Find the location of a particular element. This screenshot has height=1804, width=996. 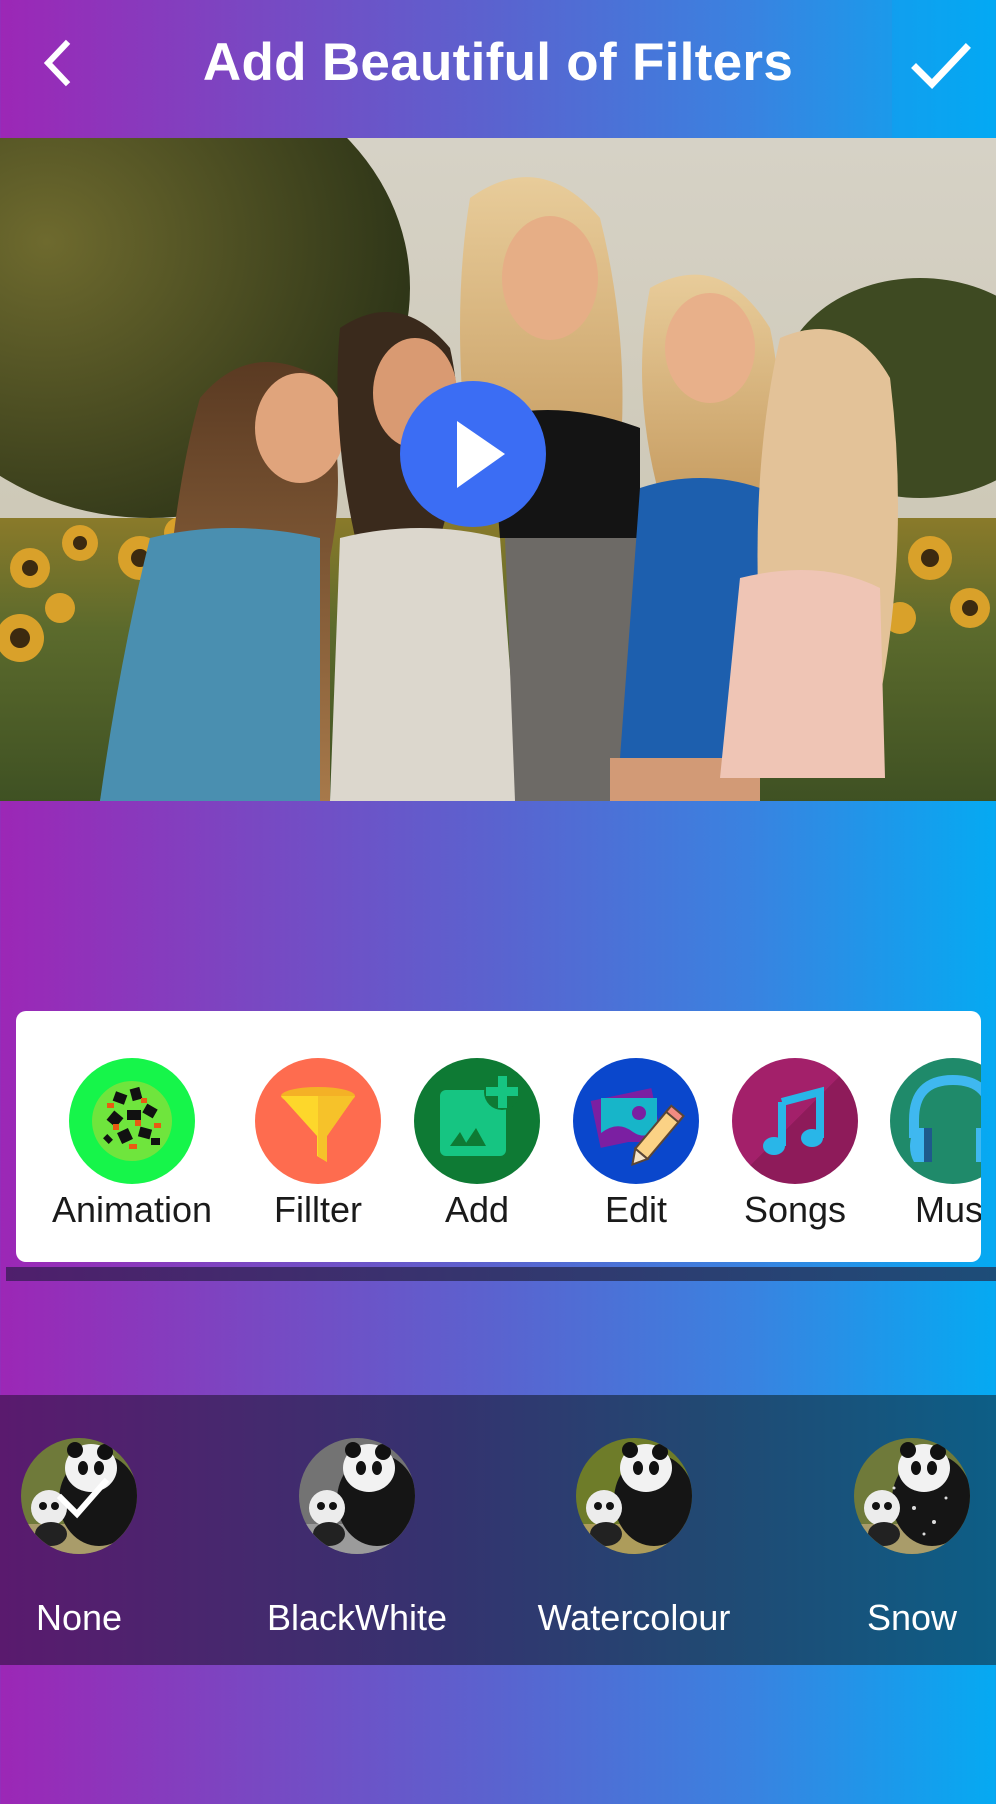

filter-label: None is located at coordinates (79, 1617).